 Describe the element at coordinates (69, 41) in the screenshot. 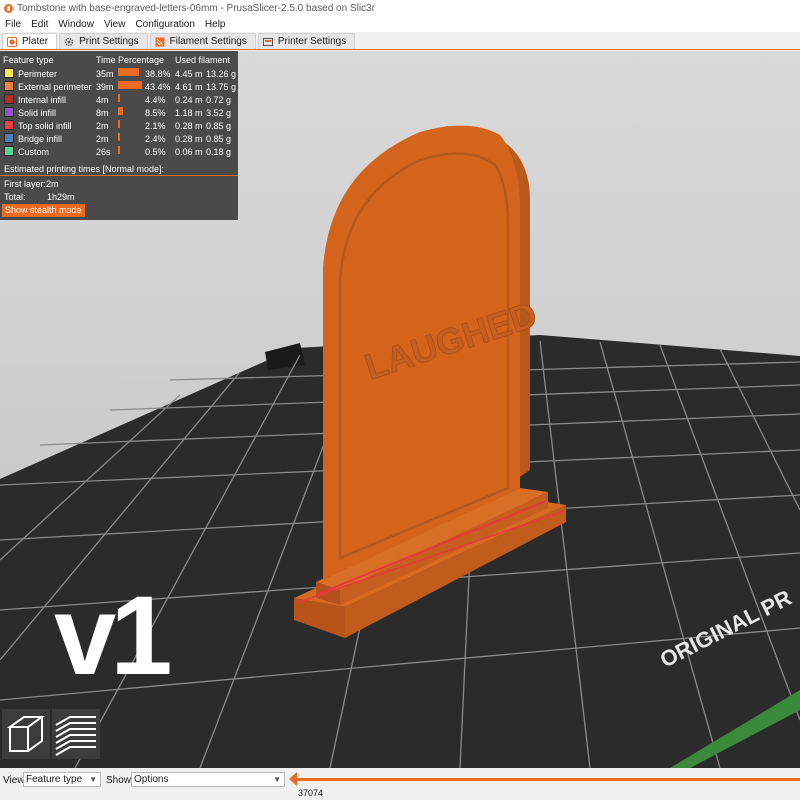

I see `gear-icon` at that location.